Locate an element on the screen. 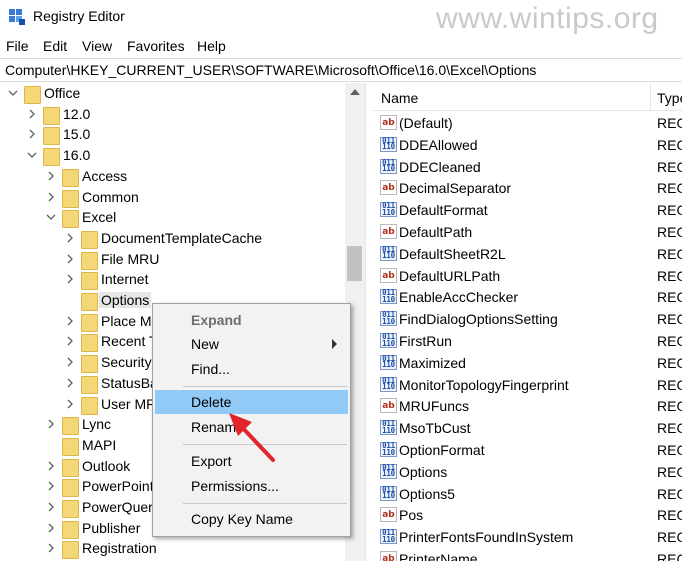  list-item: 011 110 Options REG is located at coordinates (527, 472).